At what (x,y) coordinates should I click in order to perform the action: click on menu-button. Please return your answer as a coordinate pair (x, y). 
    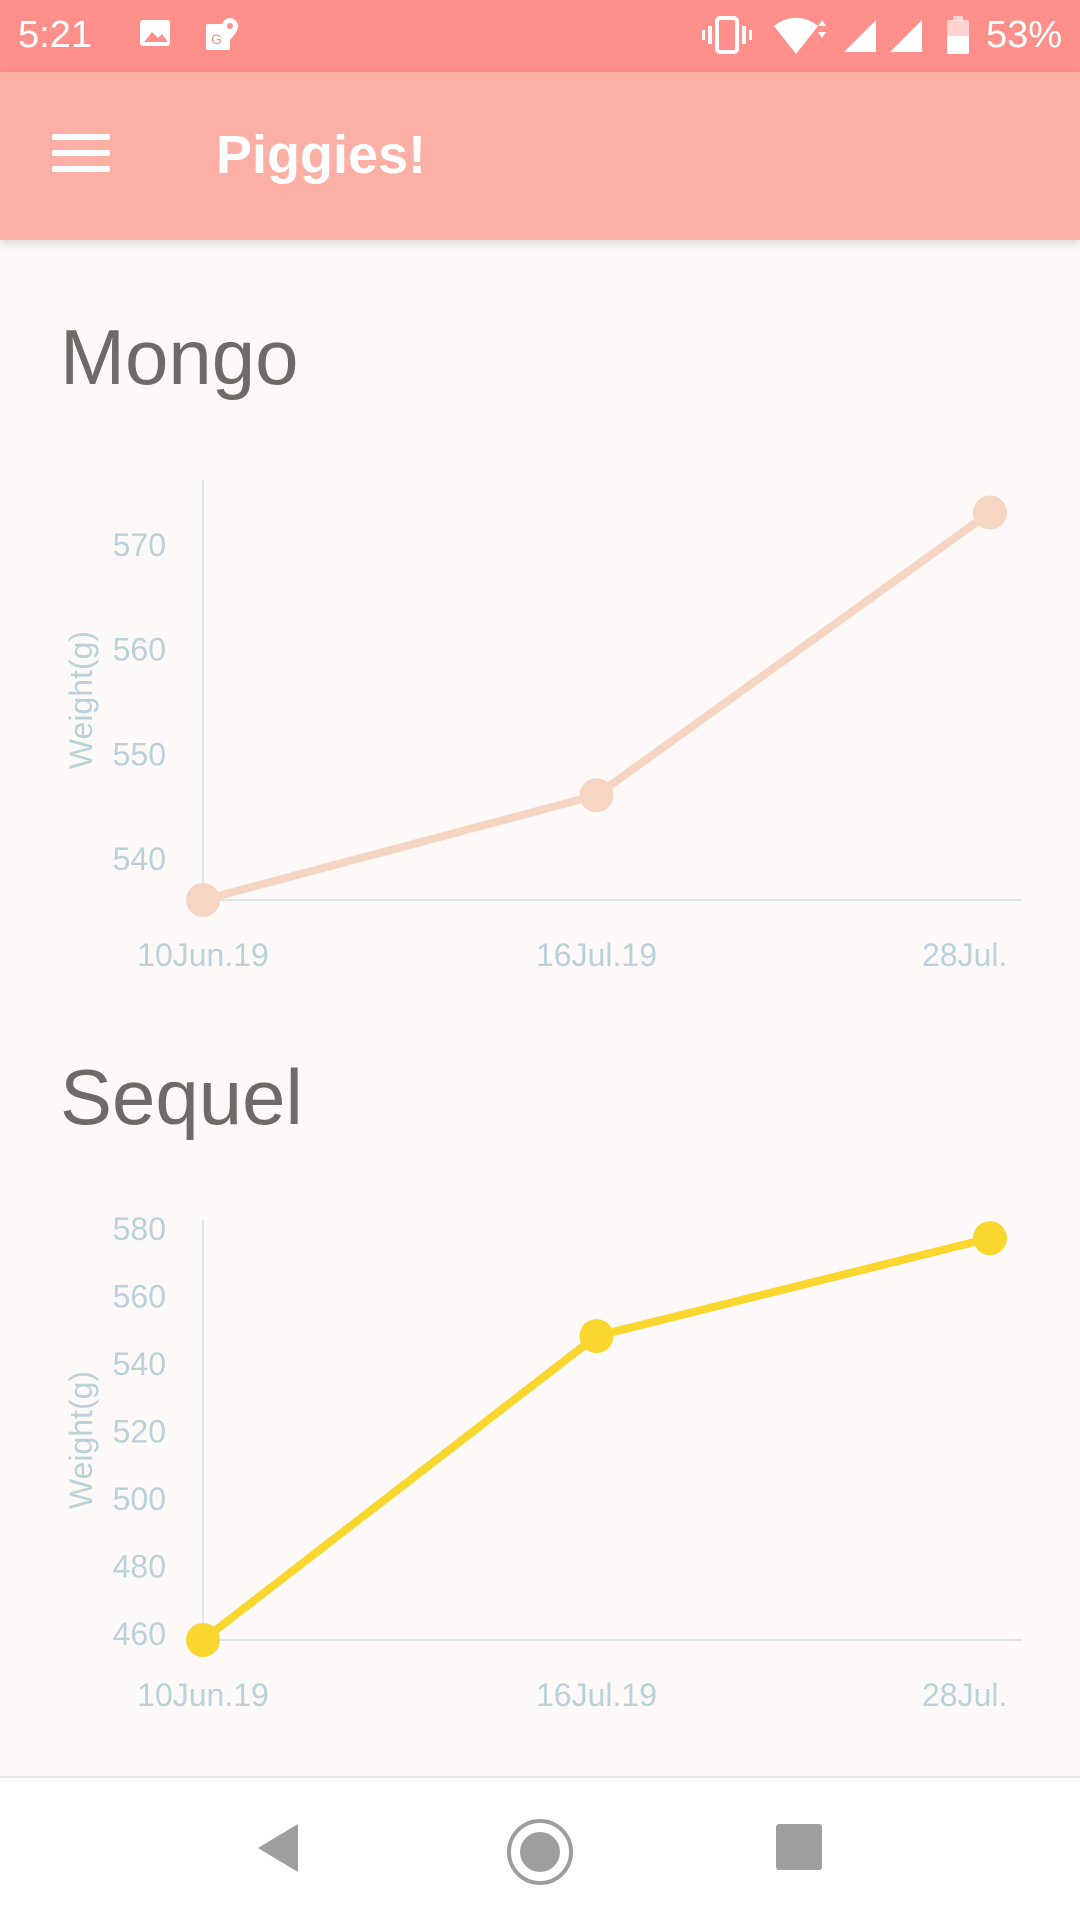
    Looking at the image, I should click on (83, 153).